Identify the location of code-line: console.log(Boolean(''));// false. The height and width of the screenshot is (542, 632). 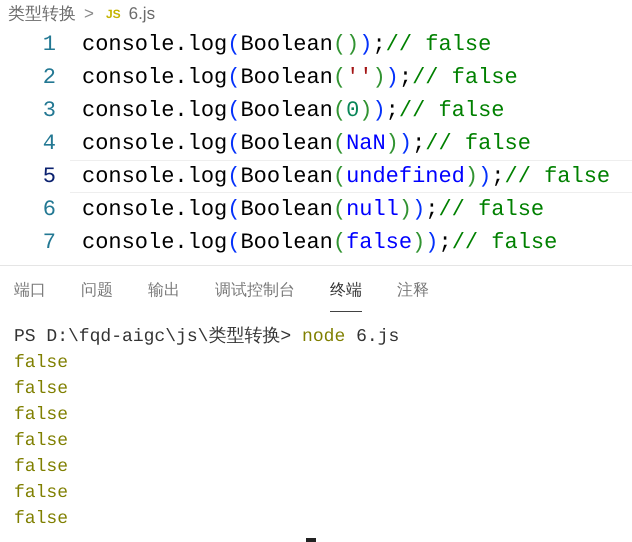
(300, 78).